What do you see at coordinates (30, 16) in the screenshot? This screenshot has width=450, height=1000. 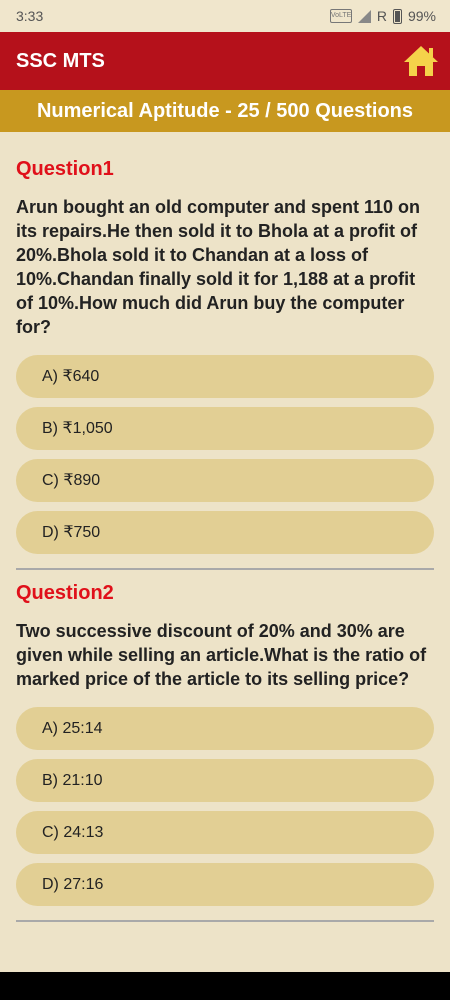 I see `status-time: 3:33` at bounding box center [30, 16].